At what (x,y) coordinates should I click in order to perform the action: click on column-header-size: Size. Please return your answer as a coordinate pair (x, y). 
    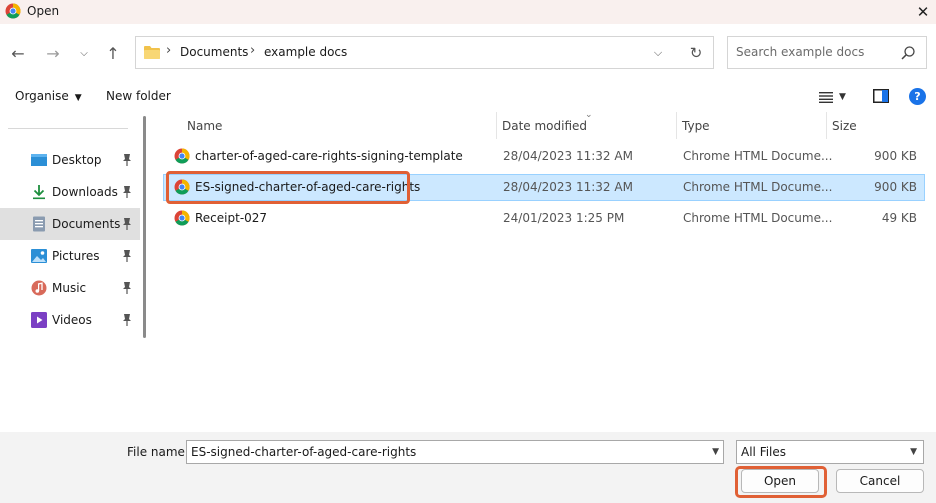
    Looking at the image, I should click on (876, 125).